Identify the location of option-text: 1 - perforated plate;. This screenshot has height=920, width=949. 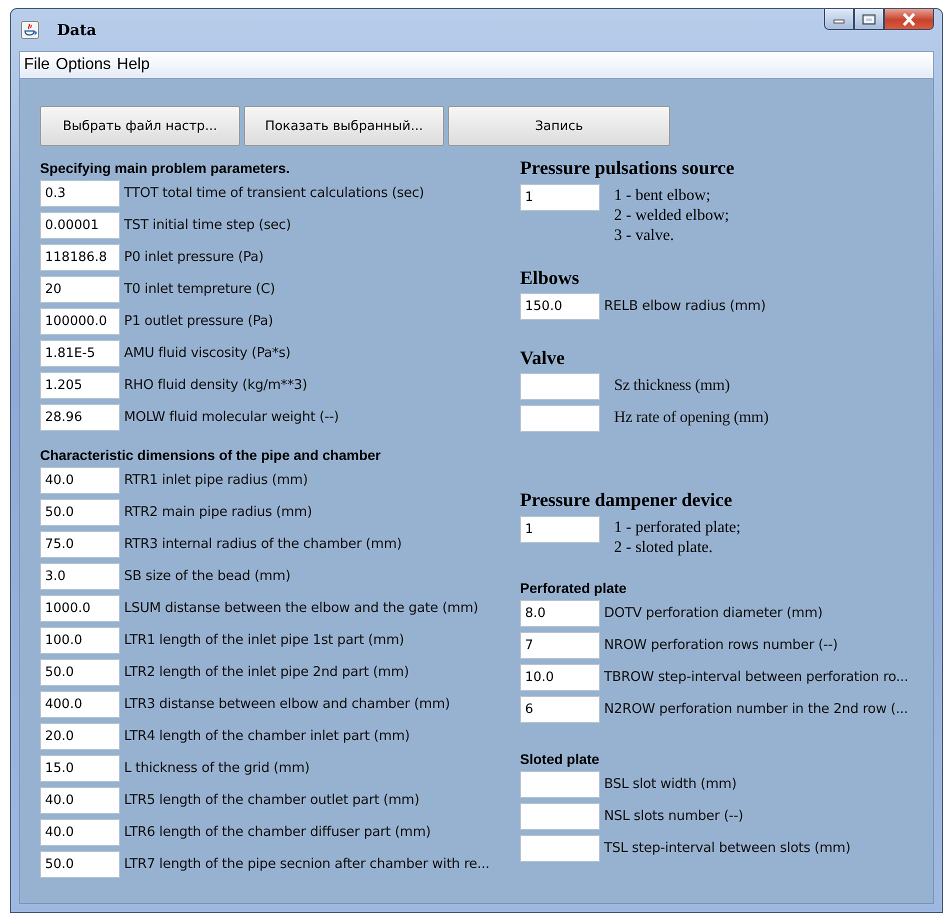
(677, 528).